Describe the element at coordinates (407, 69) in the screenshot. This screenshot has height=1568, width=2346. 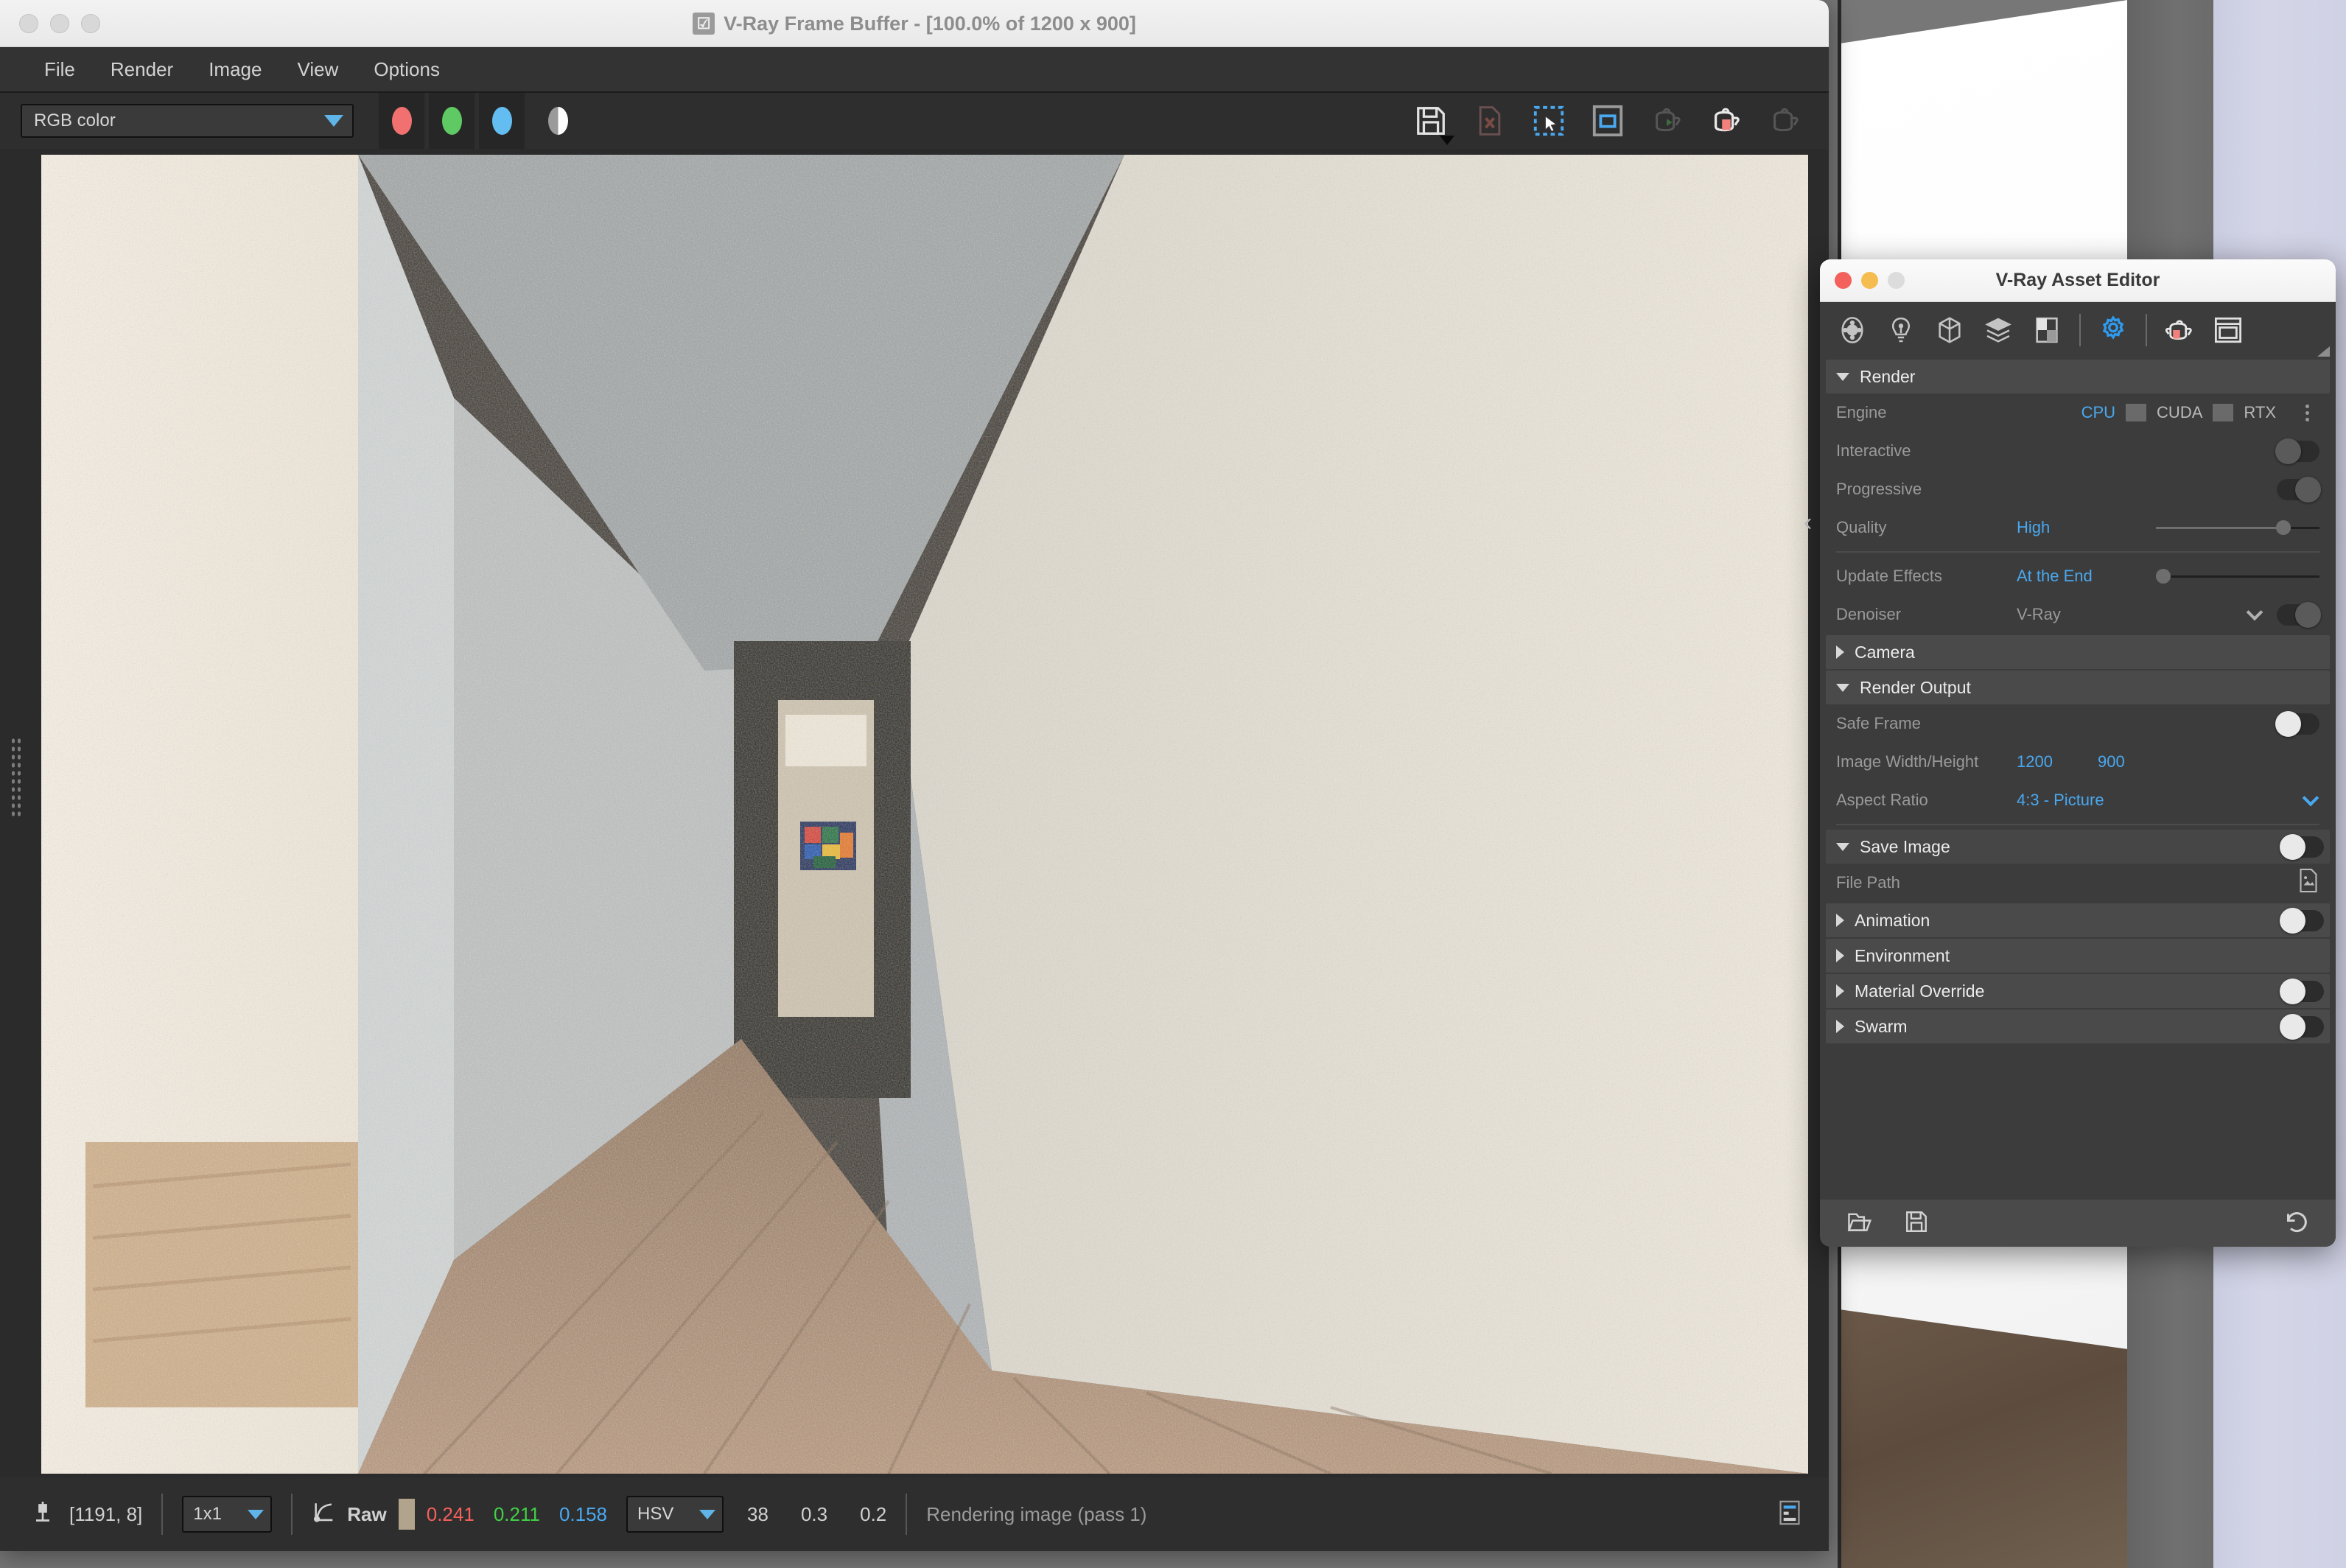
I see `menu-options: Options` at that location.